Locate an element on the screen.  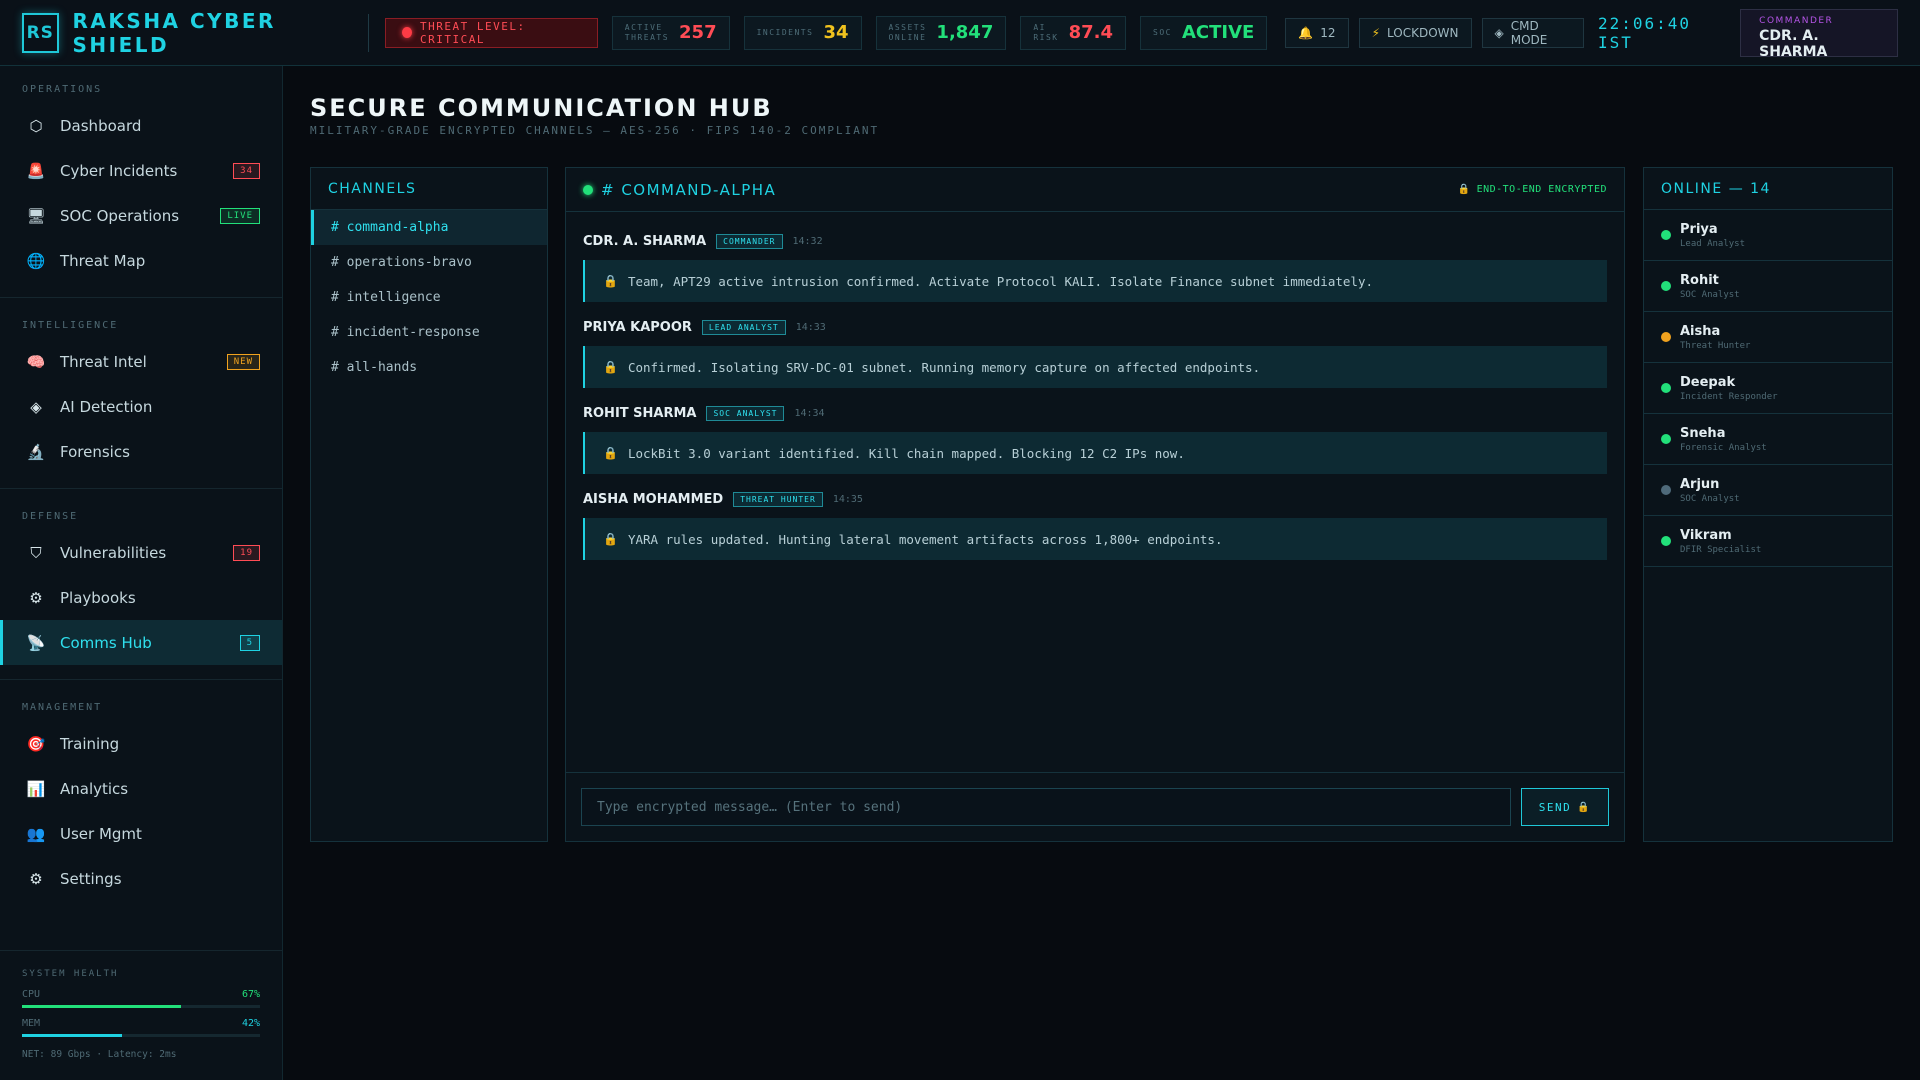
stat-incidents: INCIDENTS 34 is located at coordinates (802, 32).